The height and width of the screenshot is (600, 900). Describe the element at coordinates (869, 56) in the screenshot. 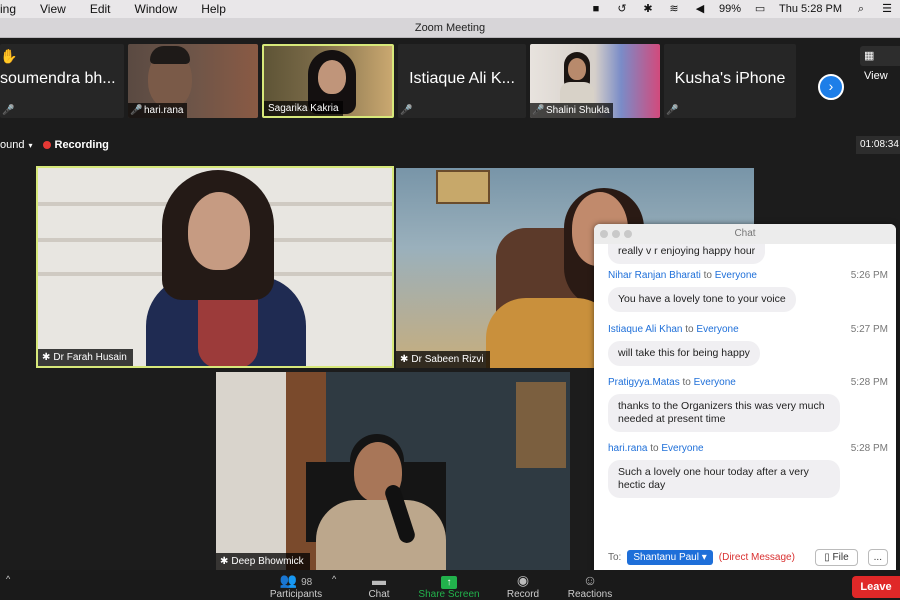

I see `grid-icon: ▦` at that location.